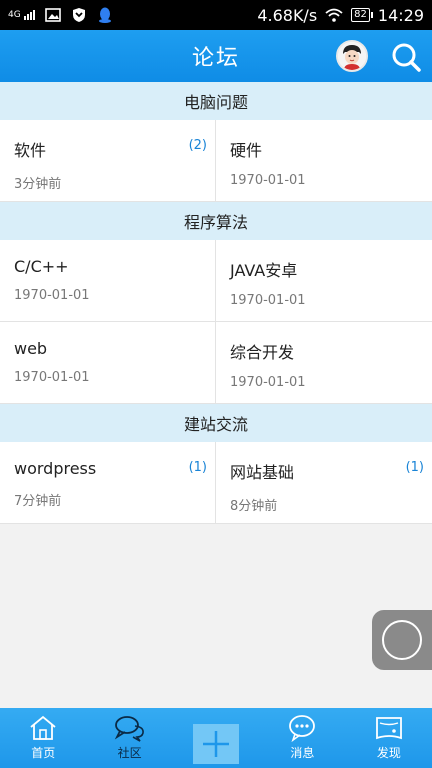 The image size is (432, 768). What do you see at coordinates (362, 15) in the screenshot?
I see `battery-indicator: 82` at bounding box center [362, 15].